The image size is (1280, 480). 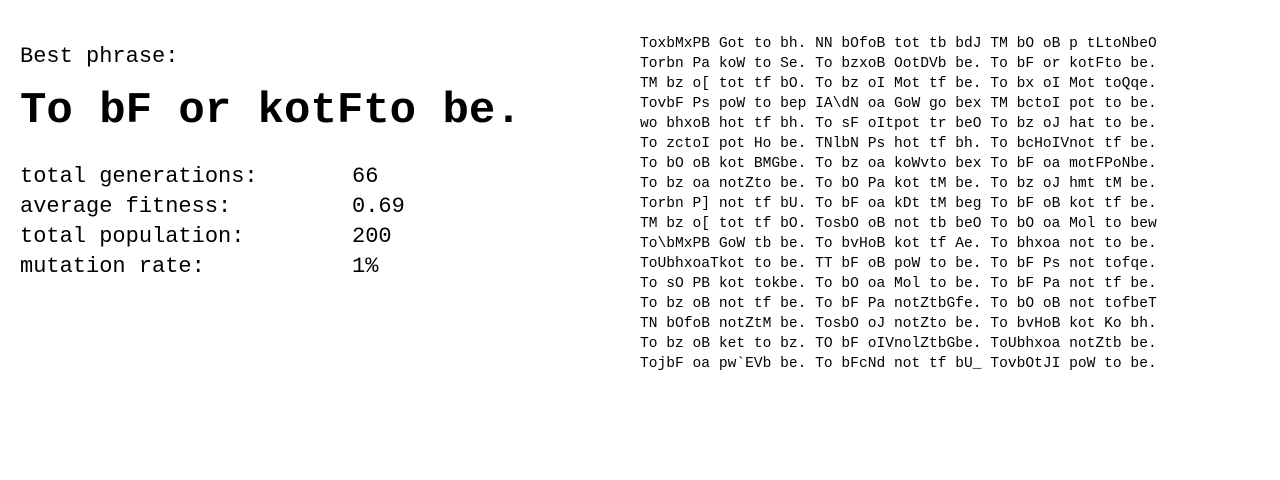 What do you see at coordinates (126, 206) in the screenshot?
I see `stat-label: average fitness:` at bounding box center [126, 206].